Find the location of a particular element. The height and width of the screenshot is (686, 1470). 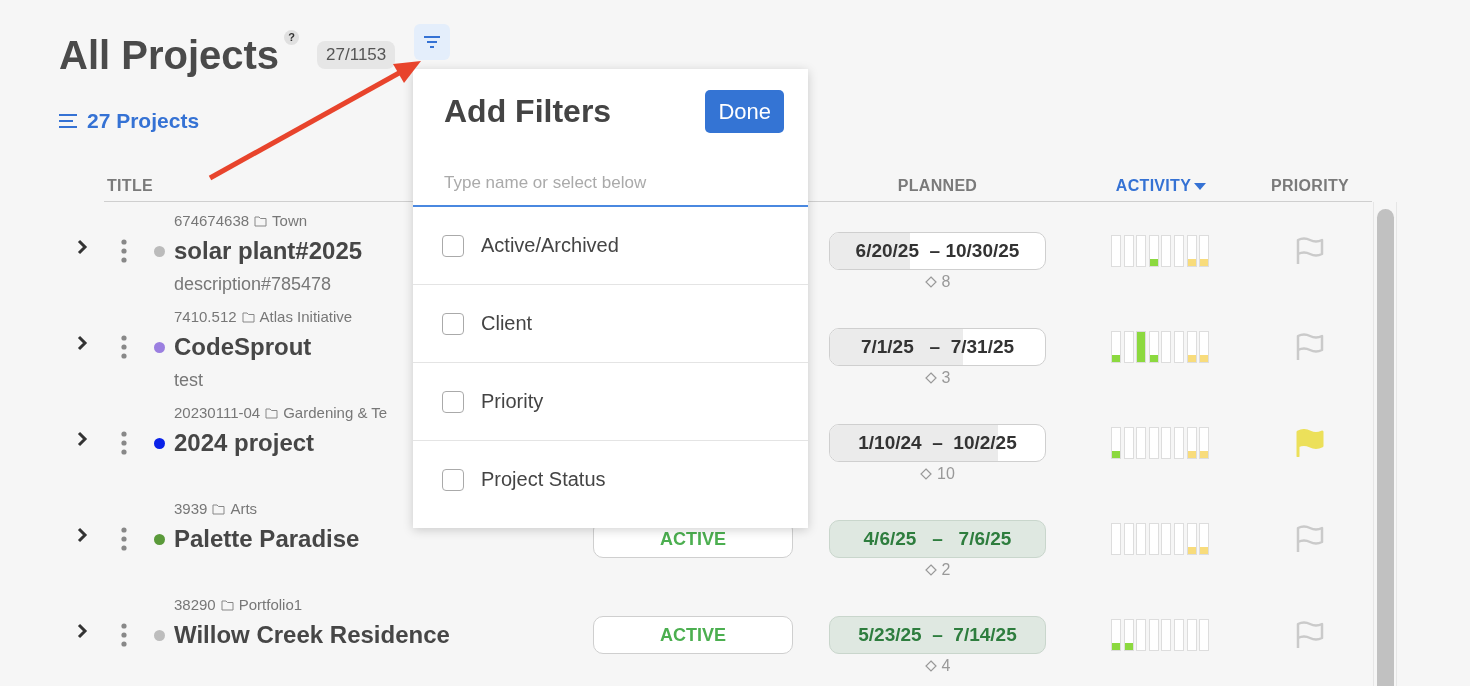

filter-option-label: Project Status is located at coordinates (543, 479).